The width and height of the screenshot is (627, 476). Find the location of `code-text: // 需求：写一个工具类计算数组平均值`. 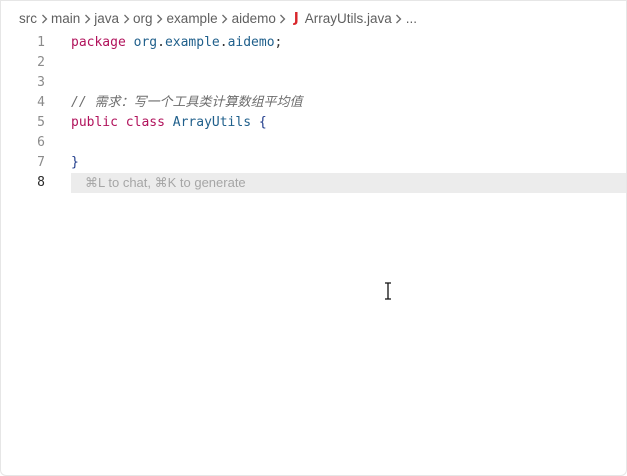

code-text: // 需求：写一个工具类计算数组平均值 is located at coordinates (186, 103).